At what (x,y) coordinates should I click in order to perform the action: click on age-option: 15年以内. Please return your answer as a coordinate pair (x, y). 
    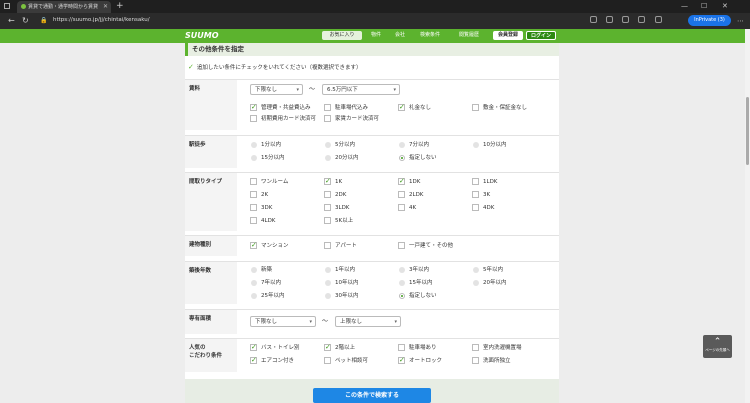
    Looking at the image, I should click on (415, 283).